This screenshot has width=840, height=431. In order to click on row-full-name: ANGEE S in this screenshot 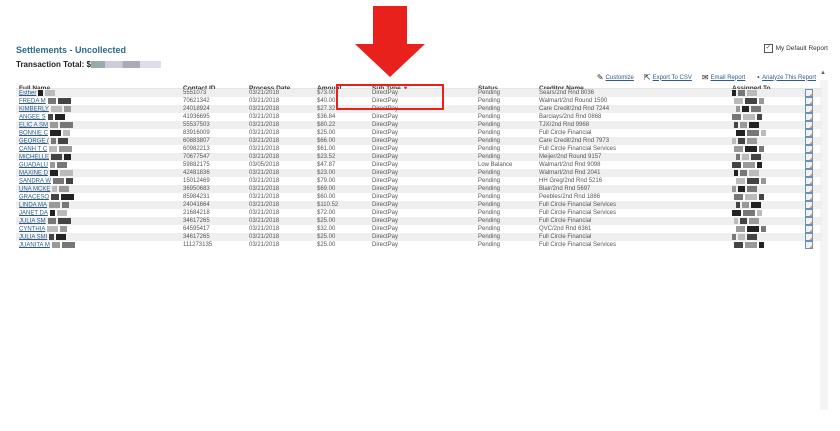, I will do `click(42, 116)`.